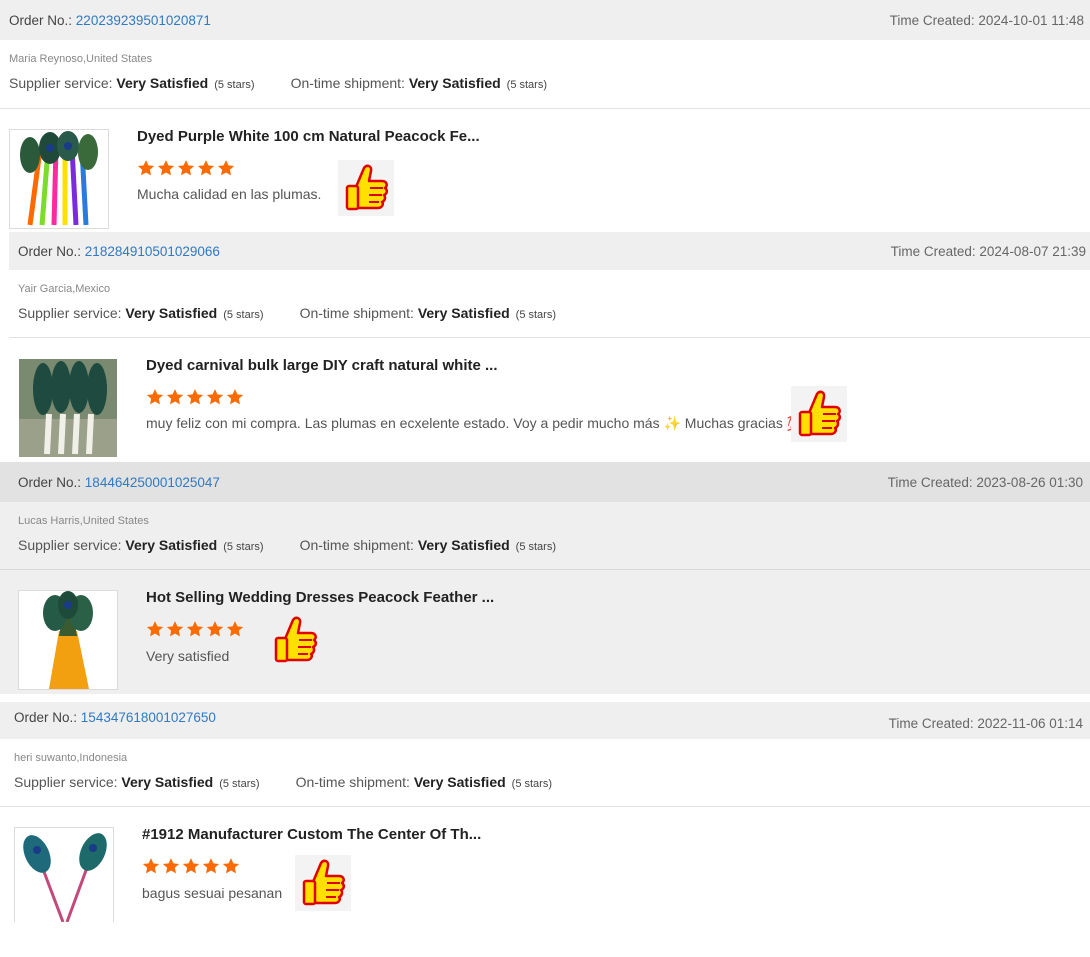 The width and height of the screenshot is (1090, 957). Describe the element at coordinates (143, 20) in the screenshot. I see `order-number-link: 220239239501020871` at that location.